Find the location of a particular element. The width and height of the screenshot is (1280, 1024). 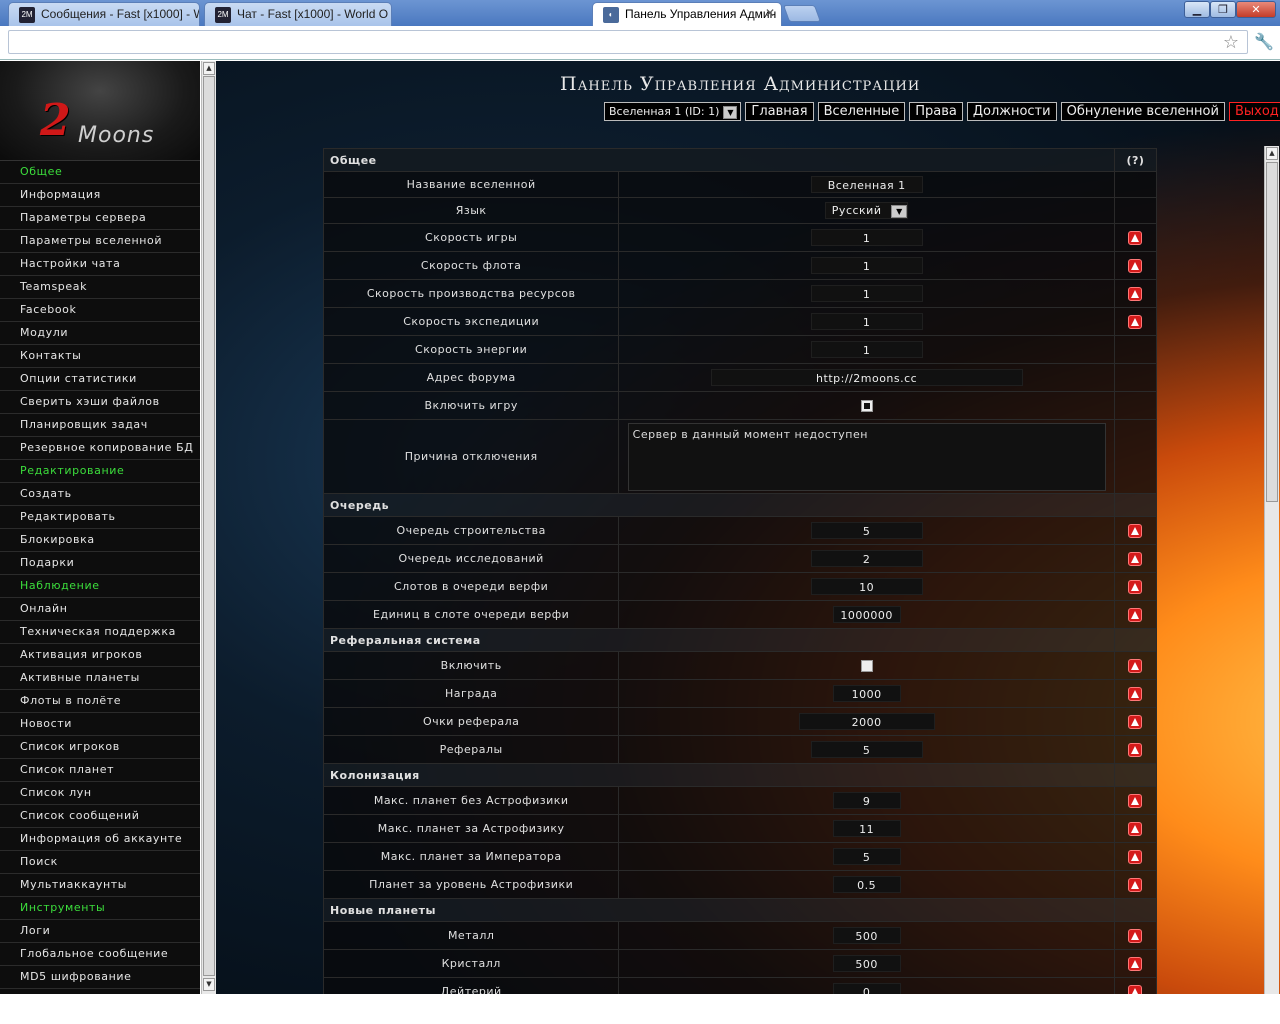

sidebar-item: Логи is located at coordinates (100, 931).